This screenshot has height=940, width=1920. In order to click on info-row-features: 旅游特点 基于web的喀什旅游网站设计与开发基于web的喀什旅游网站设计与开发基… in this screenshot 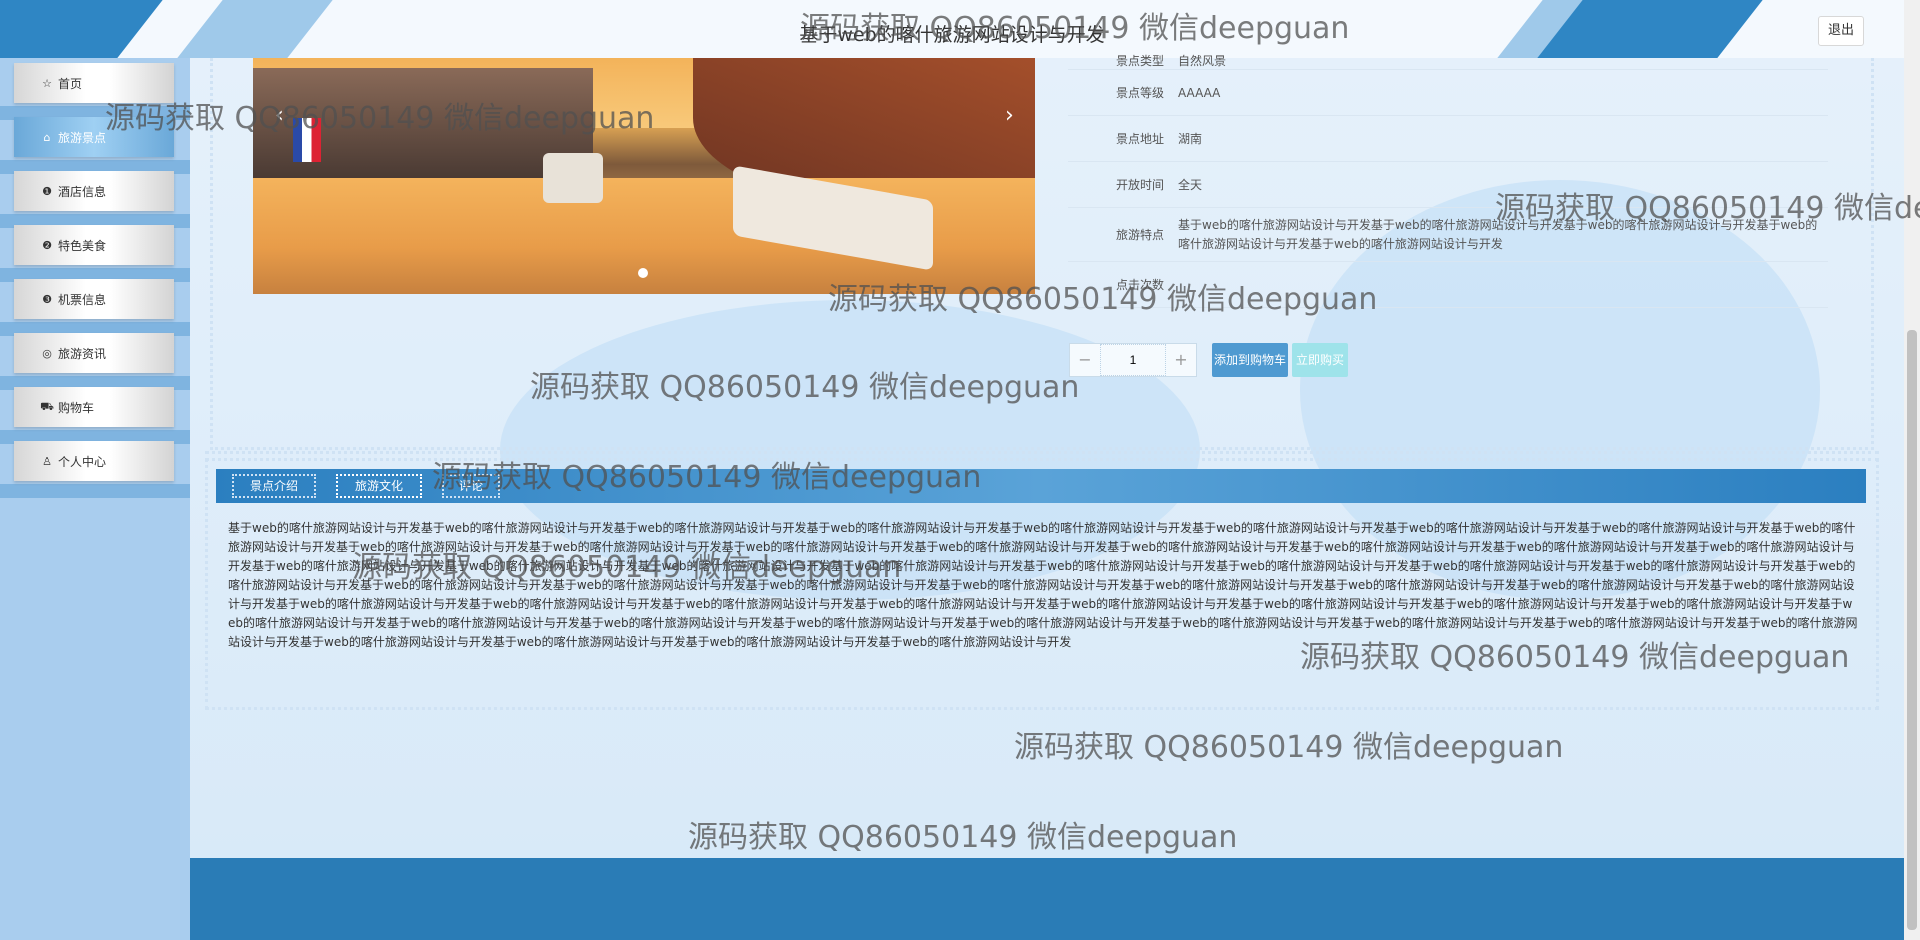, I will do `click(1448, 235)`.